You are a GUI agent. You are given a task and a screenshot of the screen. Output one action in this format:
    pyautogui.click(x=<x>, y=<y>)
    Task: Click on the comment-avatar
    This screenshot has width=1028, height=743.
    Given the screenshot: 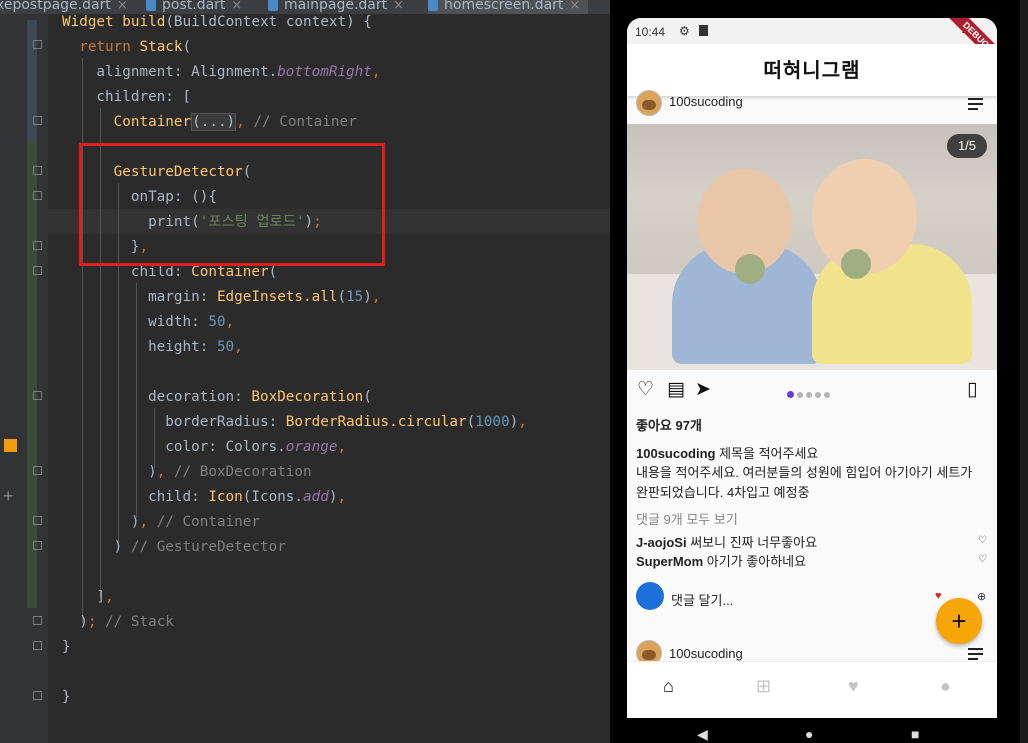 What is the action you would take?
    pyautogui.click(x=650, y=596)
    